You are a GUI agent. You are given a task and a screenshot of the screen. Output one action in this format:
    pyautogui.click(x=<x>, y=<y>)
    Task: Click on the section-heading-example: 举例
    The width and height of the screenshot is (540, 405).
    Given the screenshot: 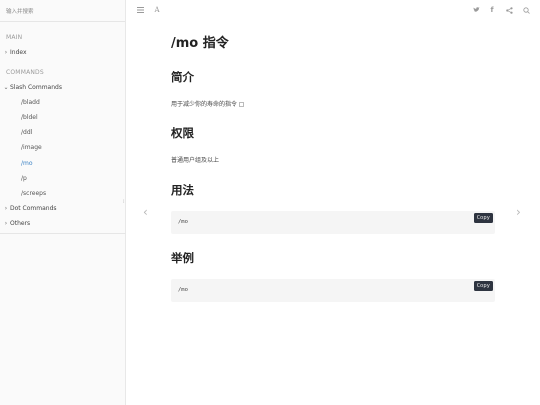 What is the action you would take?
    pyautogui.click(x=182, y=258)
    